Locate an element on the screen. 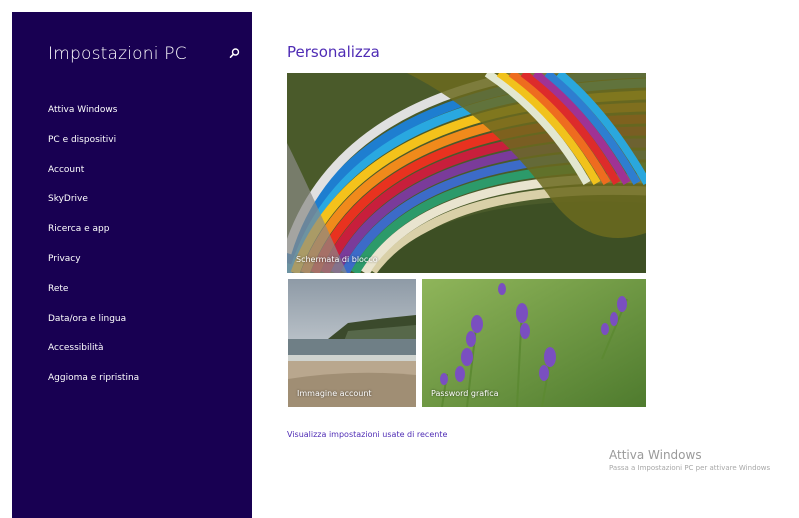 Image resolution: width=799 pixels, height=518 pixels. account-picture-tile: Immagine account is located at coordinates (352, 343).